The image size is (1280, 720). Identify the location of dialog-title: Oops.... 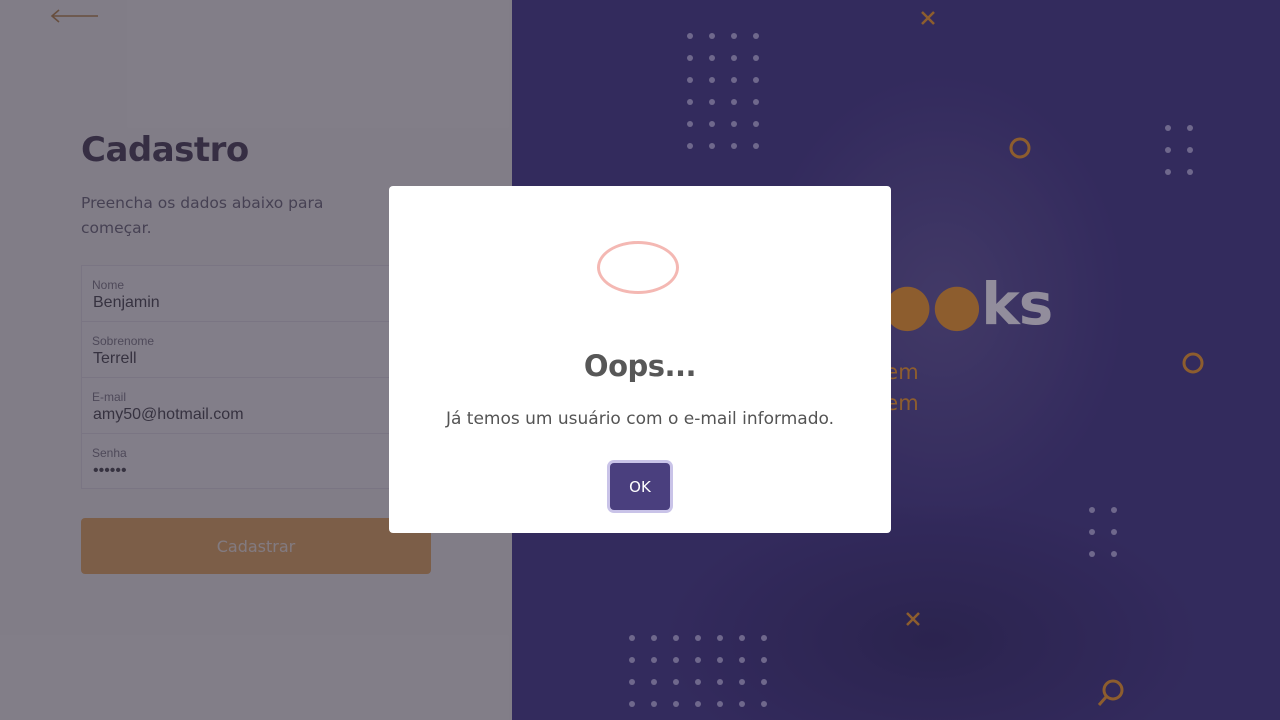
(640, 366).